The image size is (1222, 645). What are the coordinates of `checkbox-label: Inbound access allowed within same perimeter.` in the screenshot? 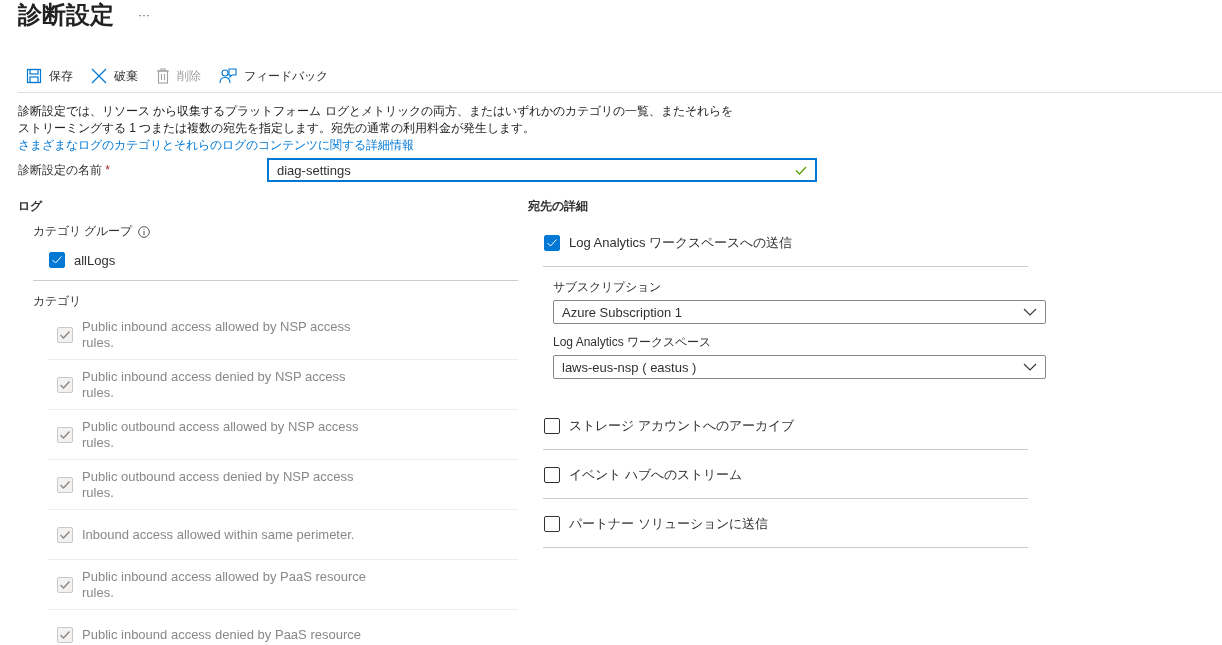 It's located at (219, 534).